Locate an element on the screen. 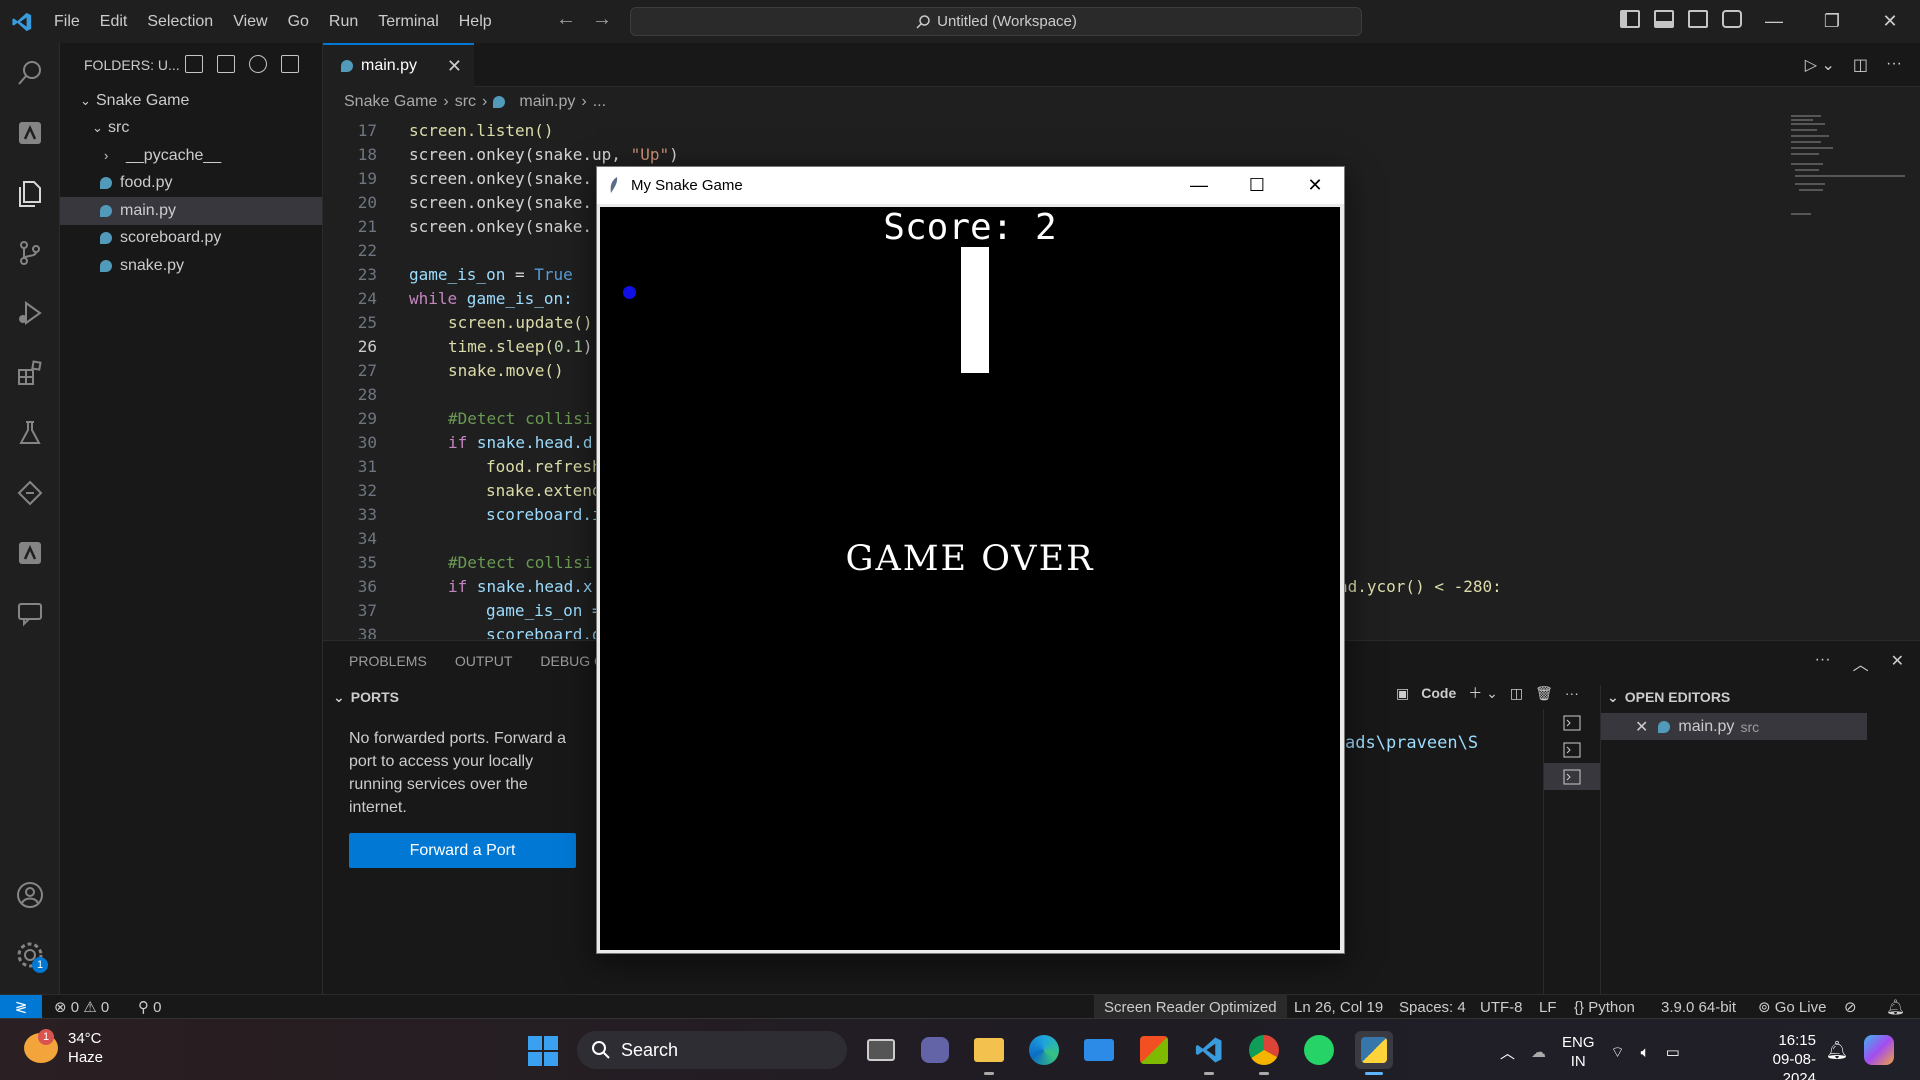  teams-chat-icon is located at coordinates (935, 1050).